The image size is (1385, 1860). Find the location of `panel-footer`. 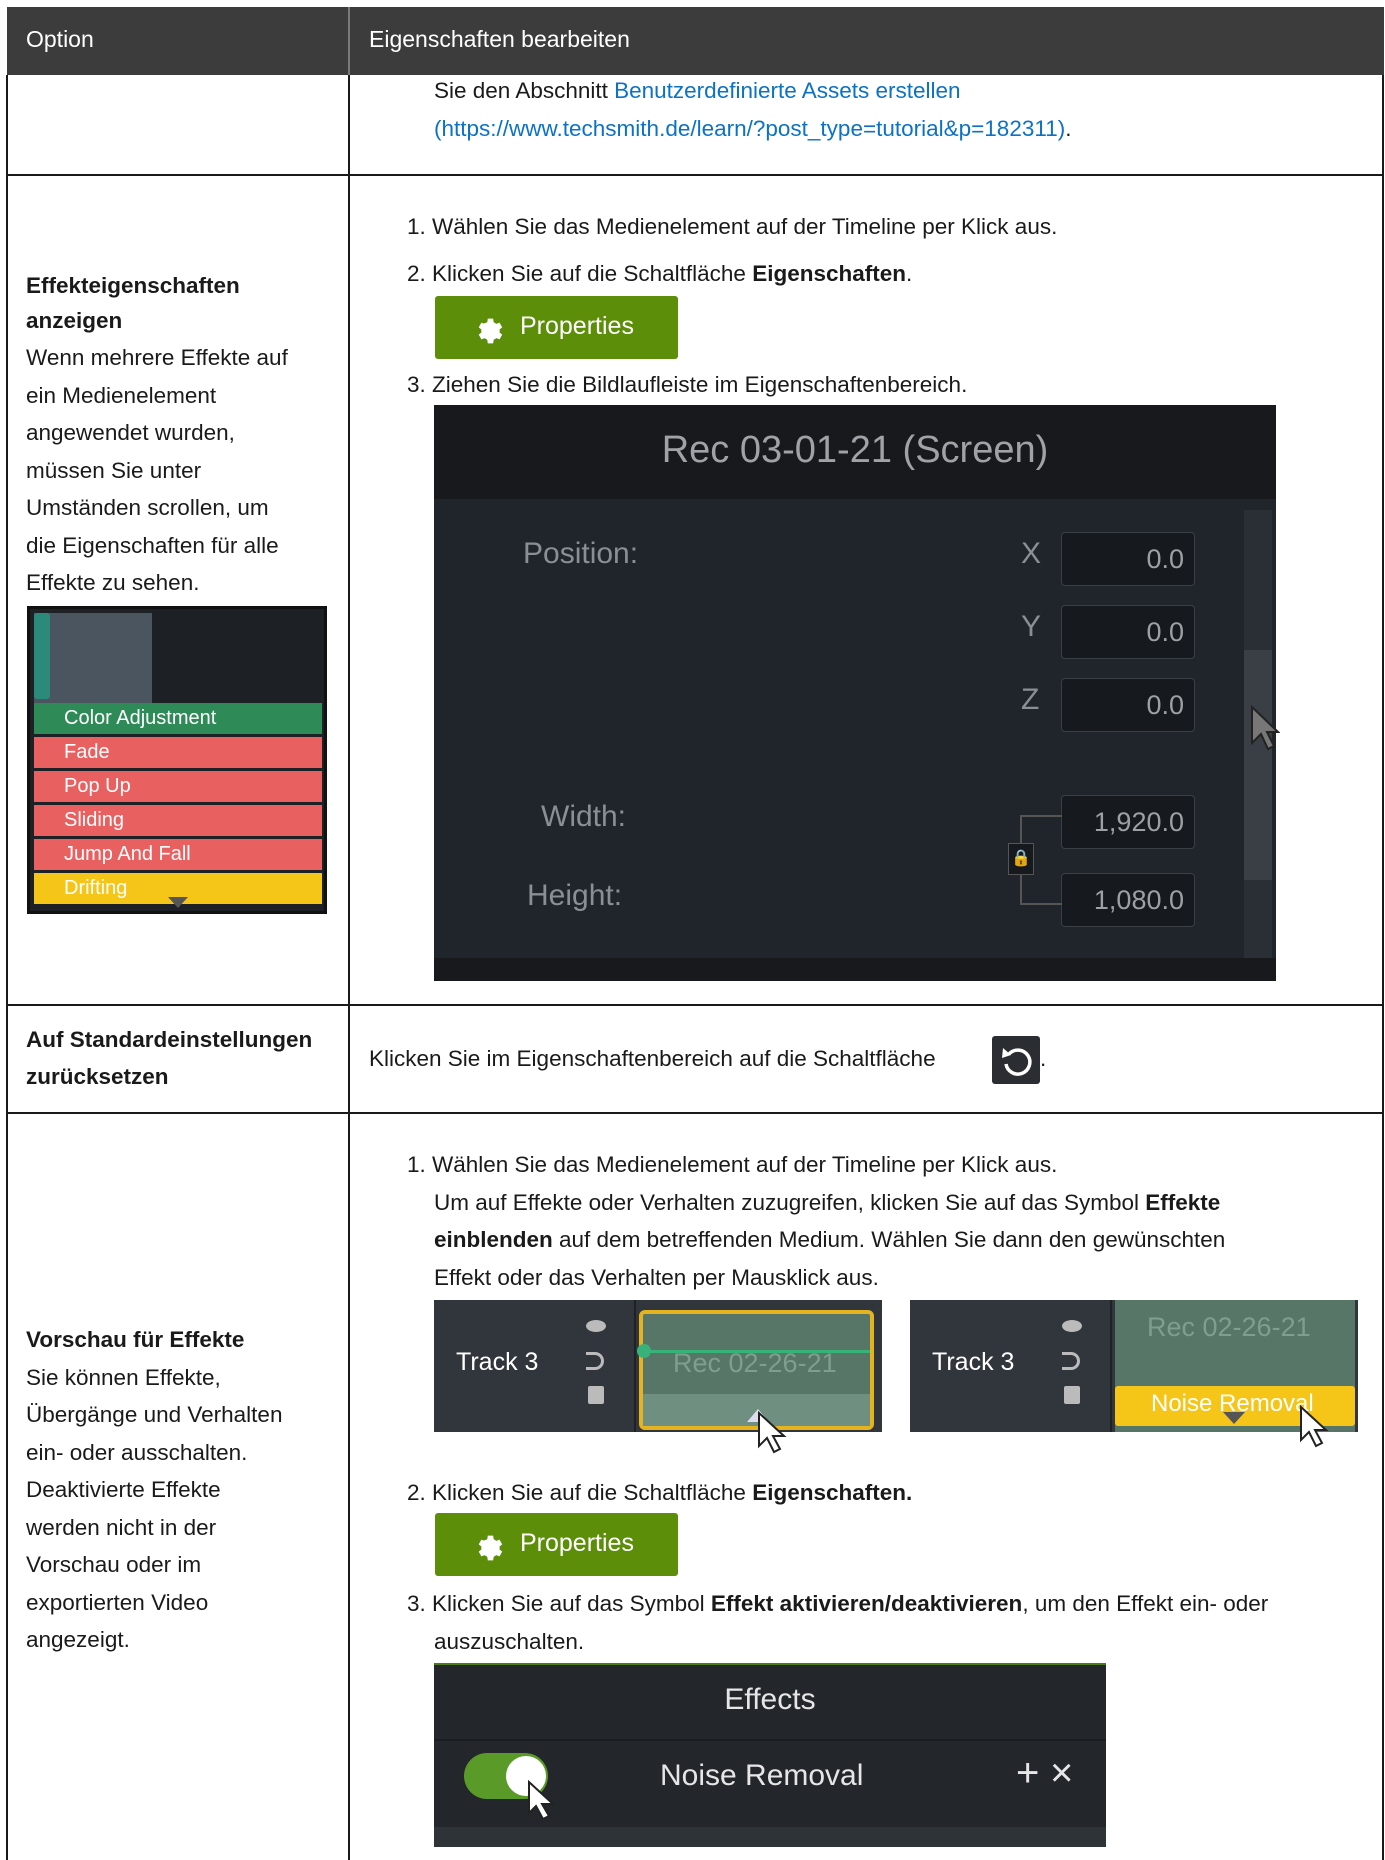

panel-footer is located at coordinates (855, 969).